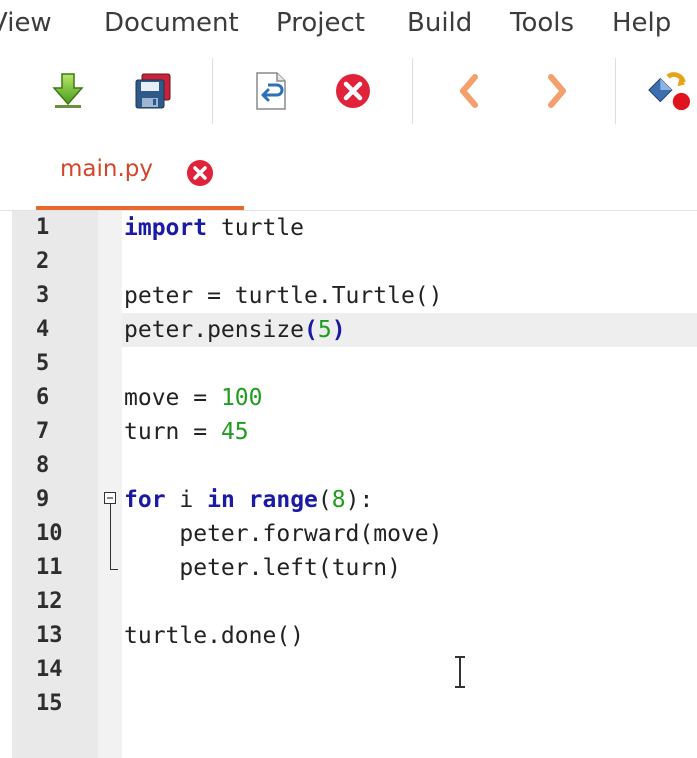  I want to click on line-number: 11, so click(49, 567).